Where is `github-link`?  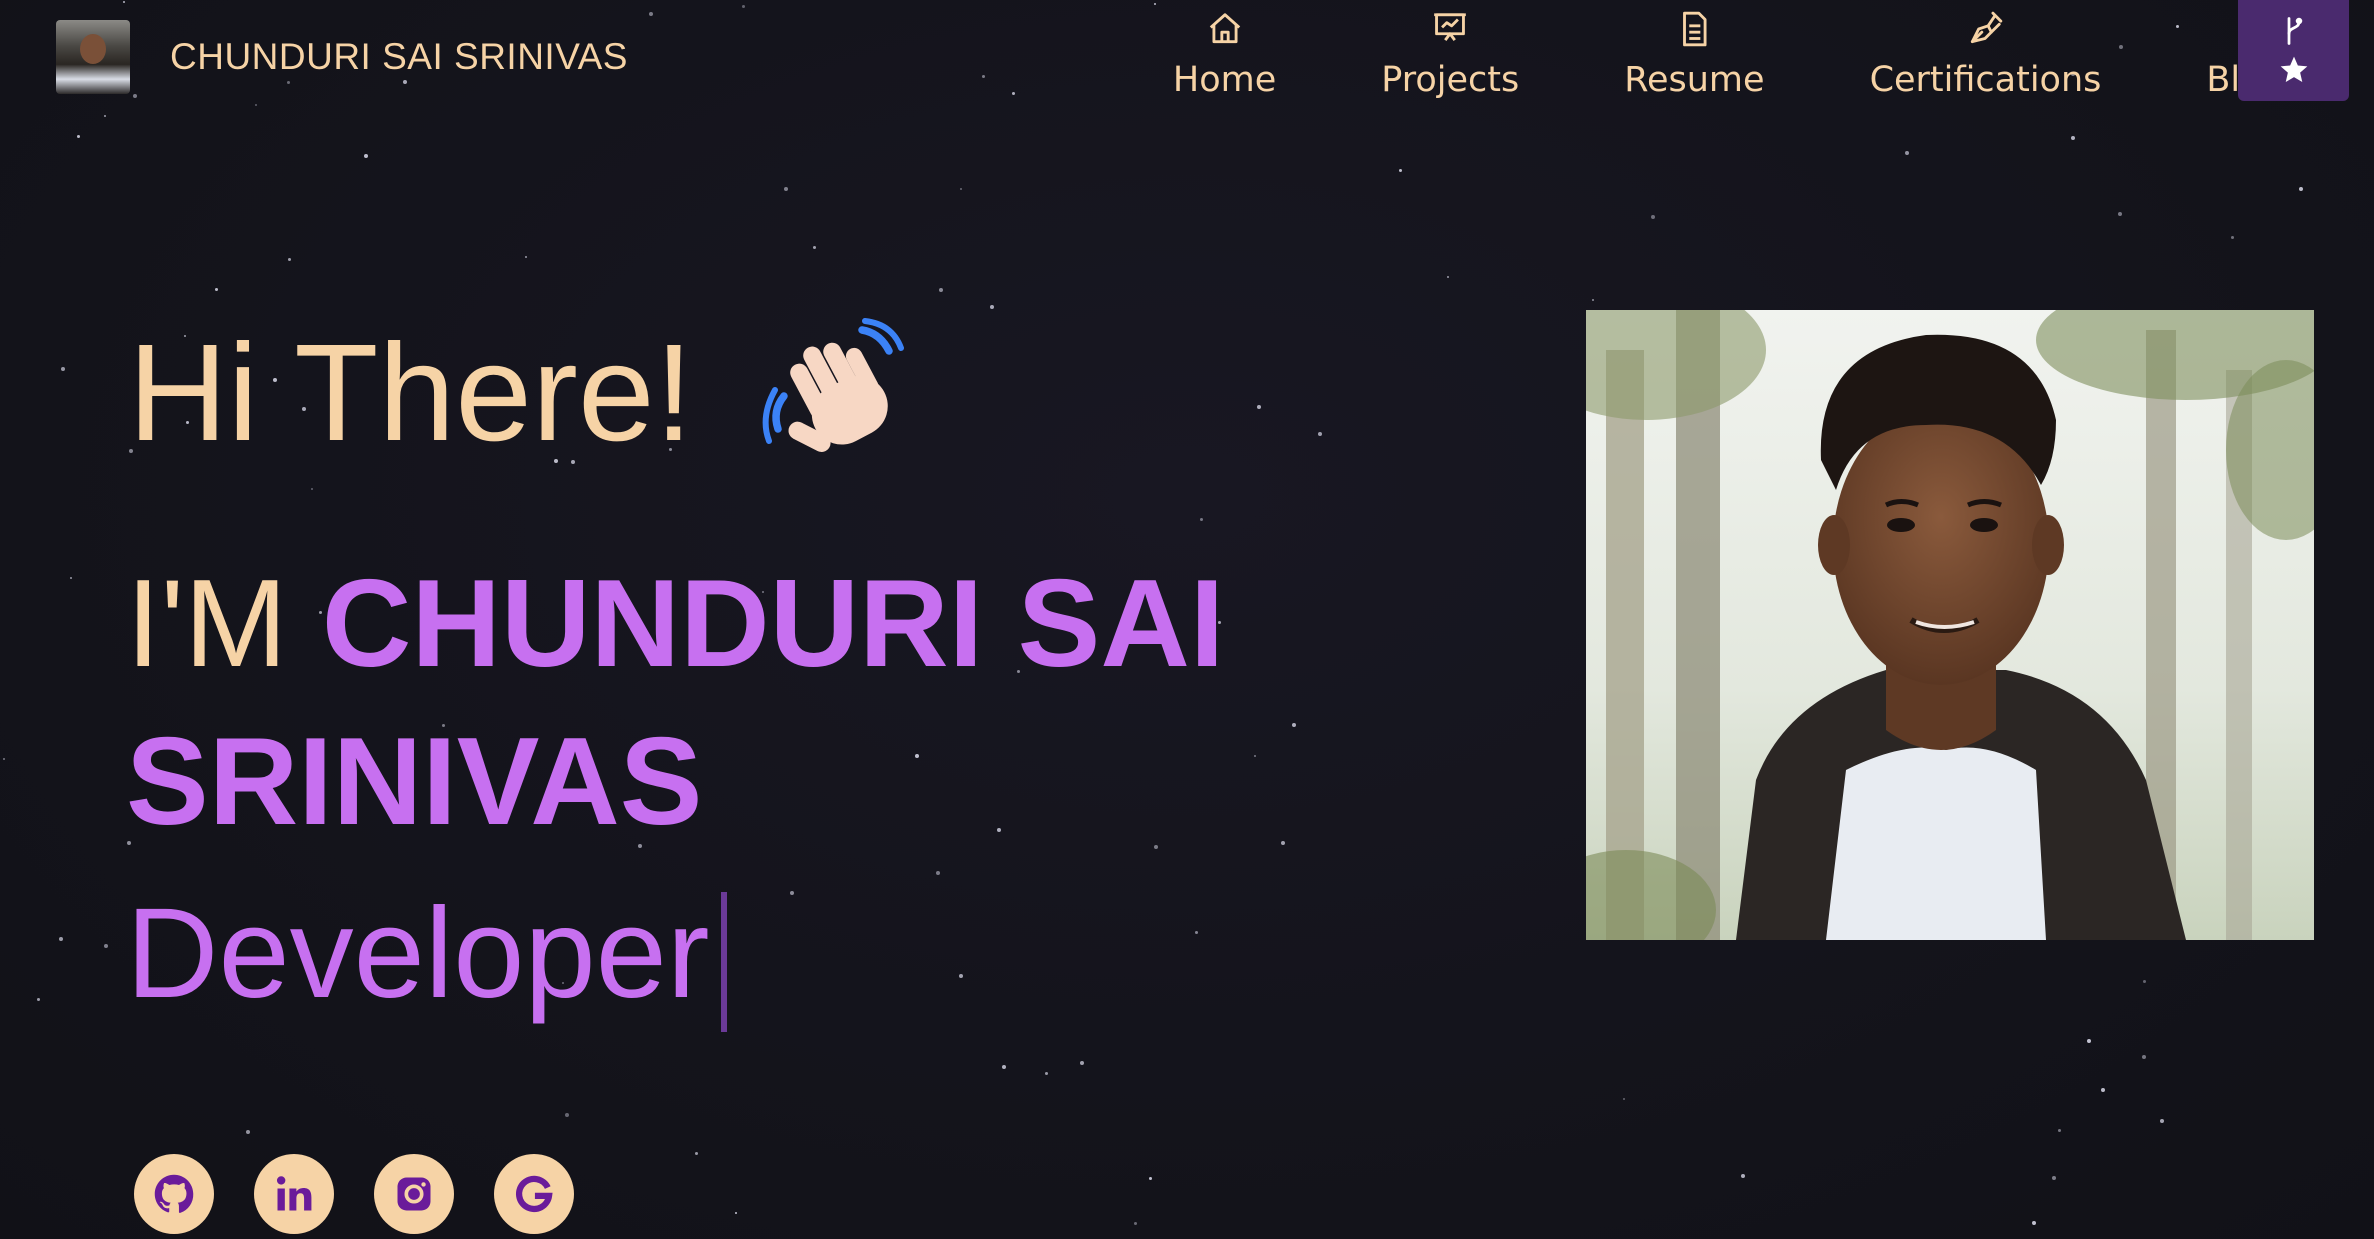 github-link is located at coordinates (174, 1194).